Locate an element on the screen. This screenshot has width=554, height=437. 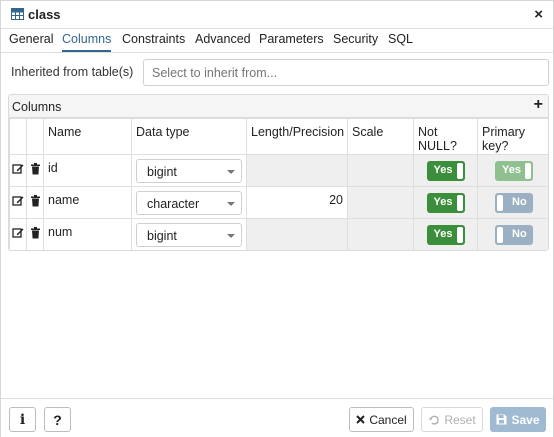
add-icon: + is located at coordinates (538, 105).